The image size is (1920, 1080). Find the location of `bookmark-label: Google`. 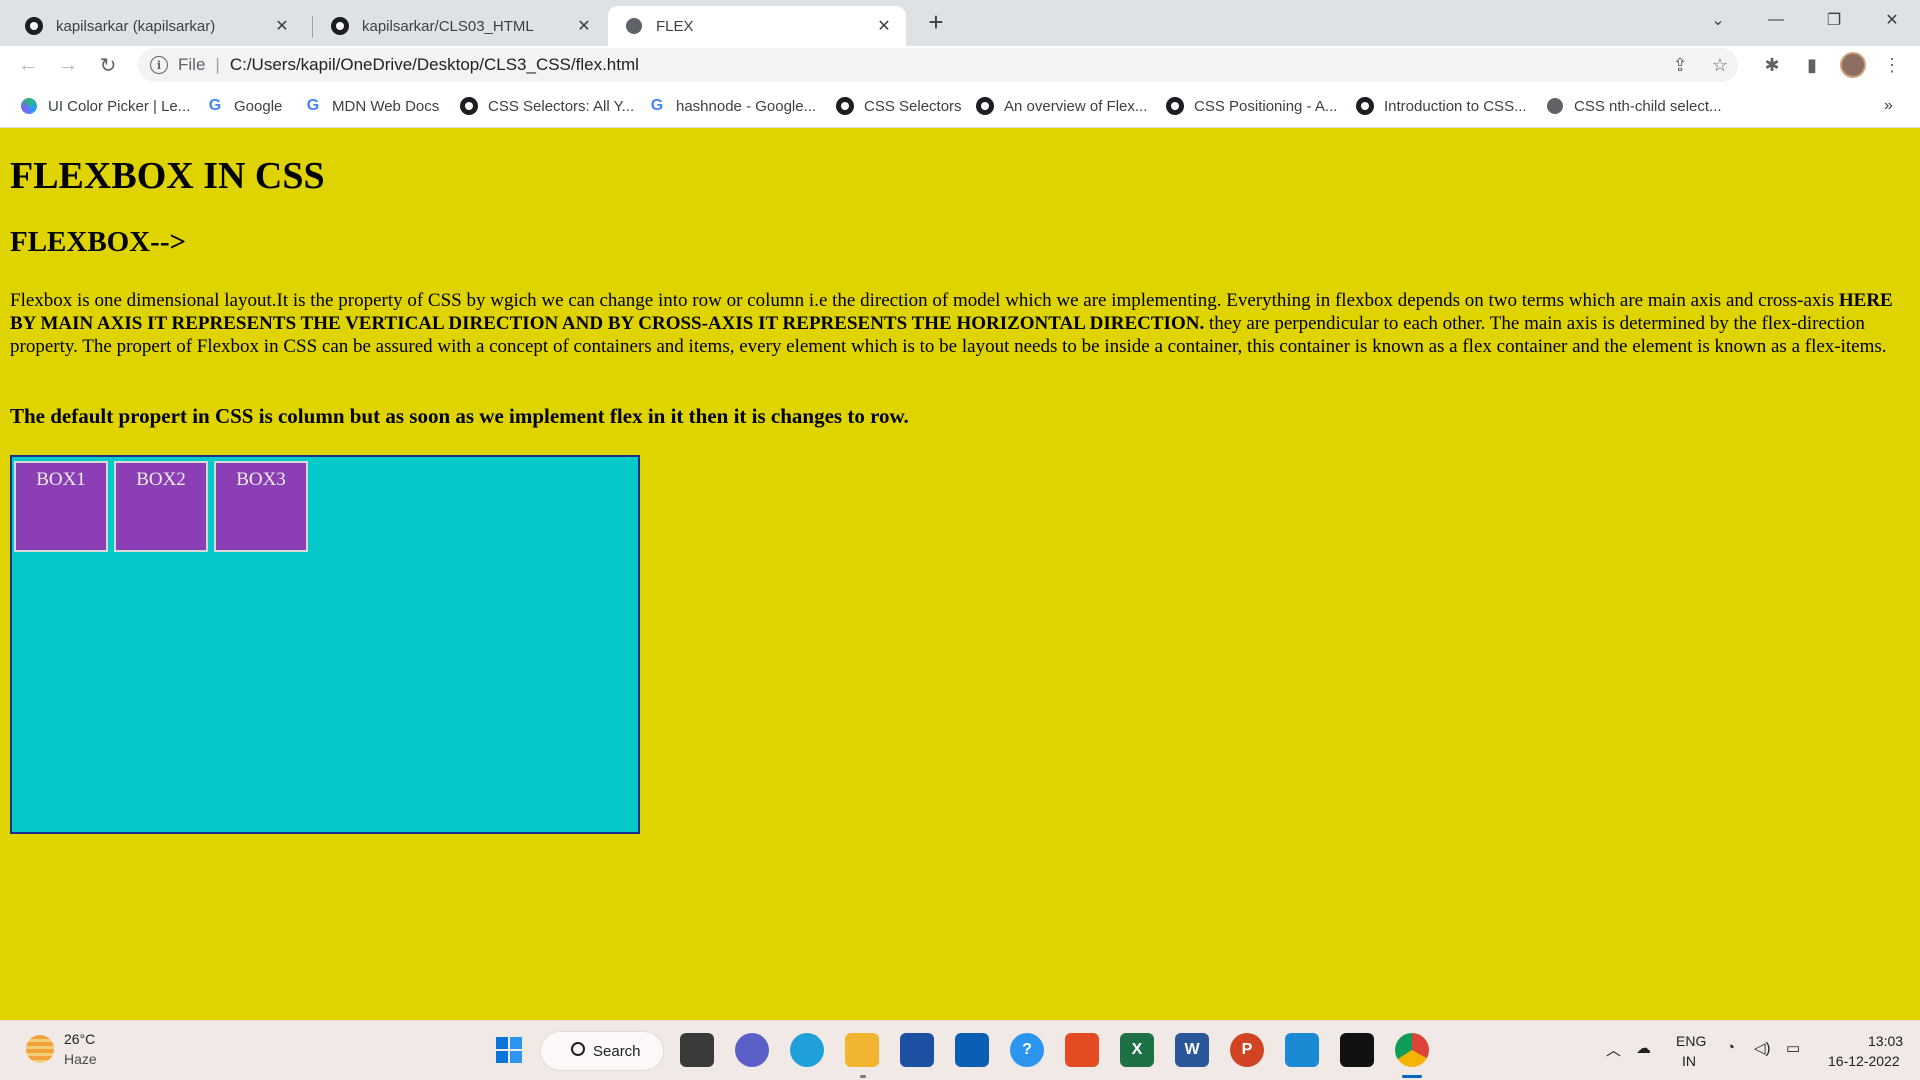

bookmark-label: Google is located at coordinates (258, 106).